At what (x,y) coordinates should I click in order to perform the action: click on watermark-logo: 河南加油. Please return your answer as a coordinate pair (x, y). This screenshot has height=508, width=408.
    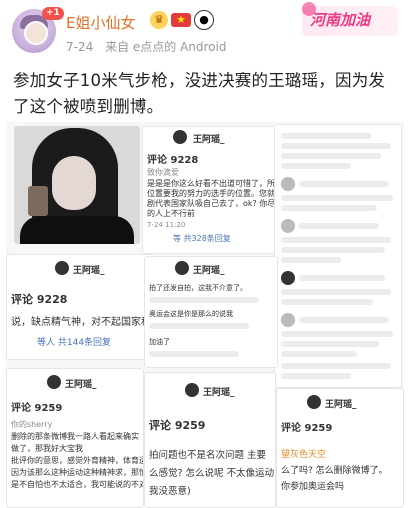
    Looking at the image, I should click on (350, 19).